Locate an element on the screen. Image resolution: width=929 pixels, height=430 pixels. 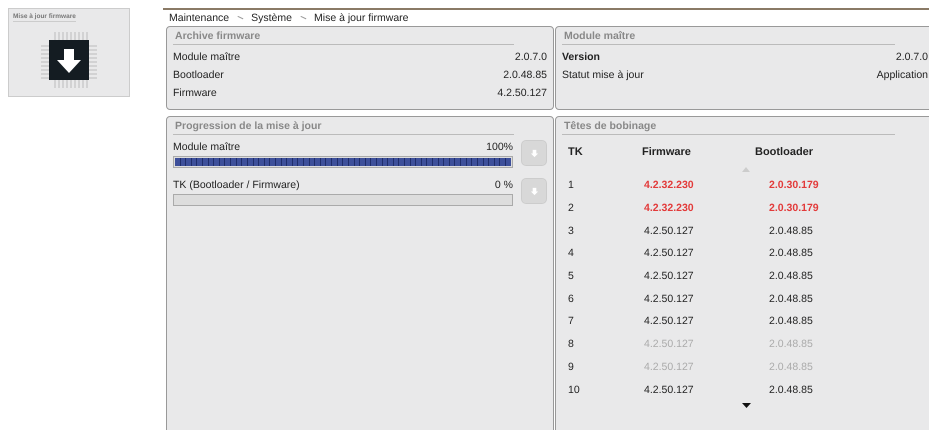
progress-label: TK (Bootloader / Firmware) is located at coordinates (236, 185).